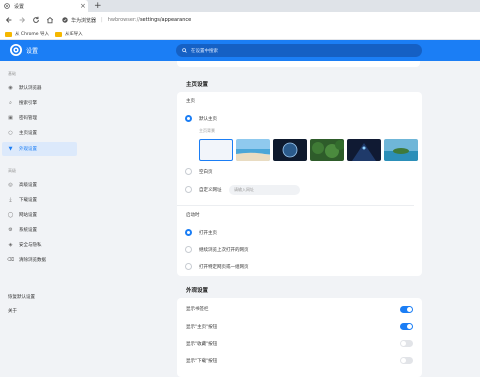 Image resolution: width=480 pixels, height=377 pixels. I want to click on sidebar-group-advanced: 高级, so click(12, 170).